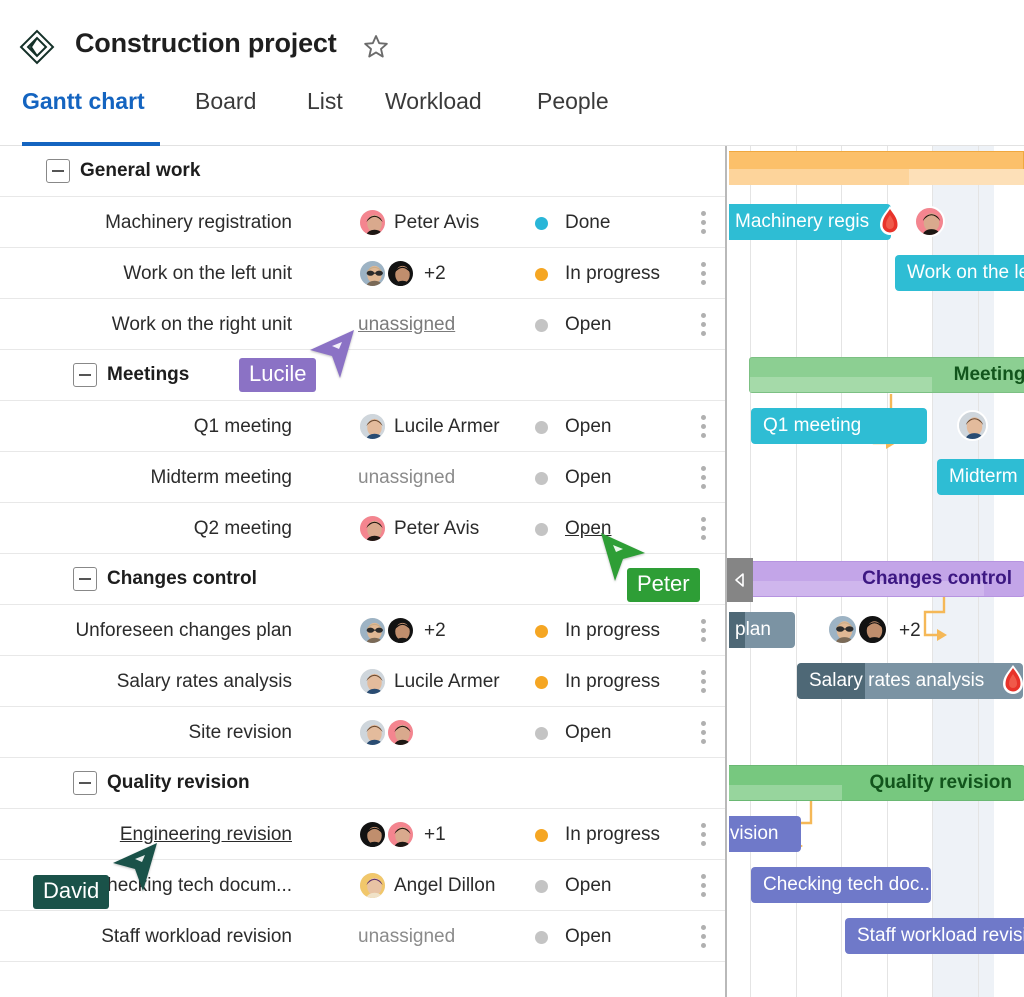 This screenshot has height=997, width=1024. What do you see at coordinates (980, 477) in the screenshot?
I see `gantt-task-bar: Midterm` at bounding box center [980, 477].